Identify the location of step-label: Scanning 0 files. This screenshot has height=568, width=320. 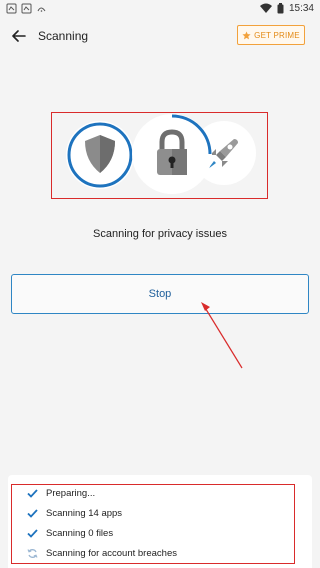
(80, 533).